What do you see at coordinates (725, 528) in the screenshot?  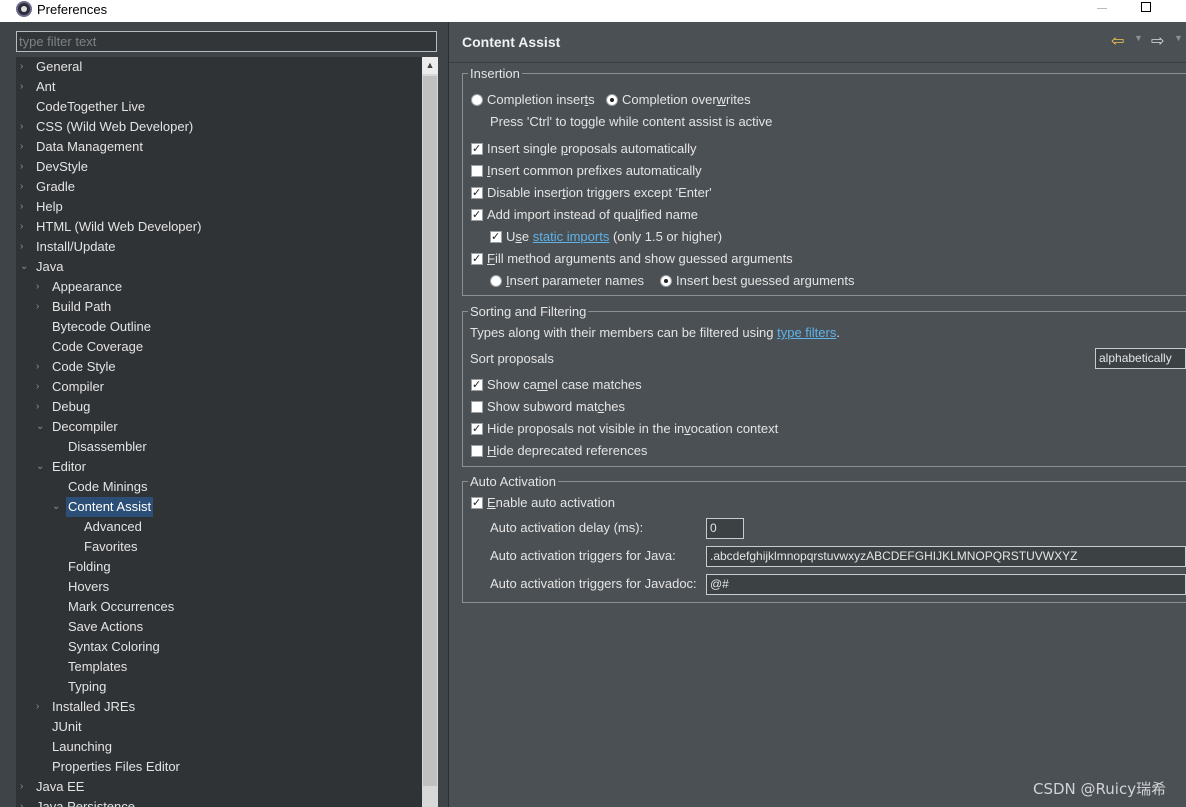 I see `auto-activation-delay-input: 0` at bounding box center [725, 528].